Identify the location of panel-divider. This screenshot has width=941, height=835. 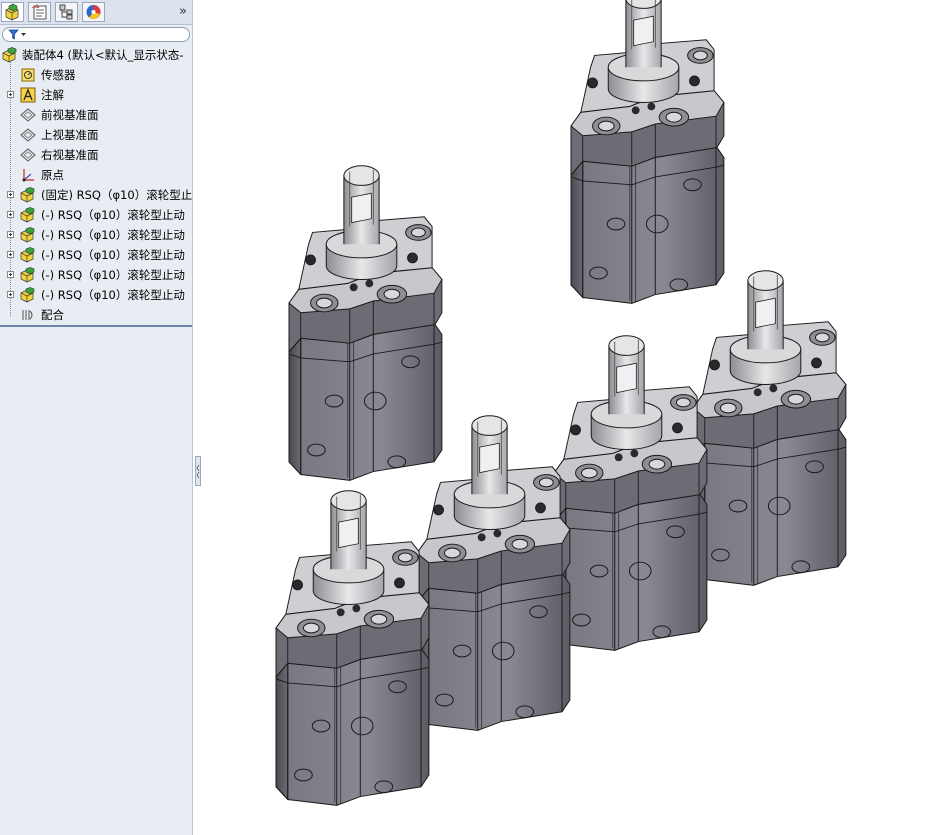
(96, 326).